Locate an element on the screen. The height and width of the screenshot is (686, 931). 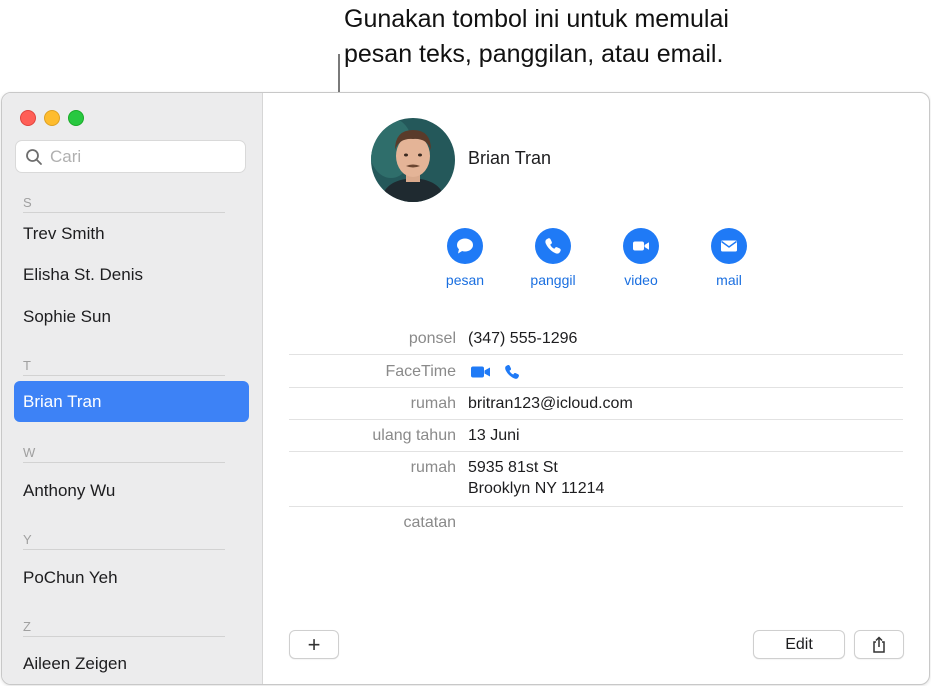
avatar-photo is located at coordinates (413, 160).